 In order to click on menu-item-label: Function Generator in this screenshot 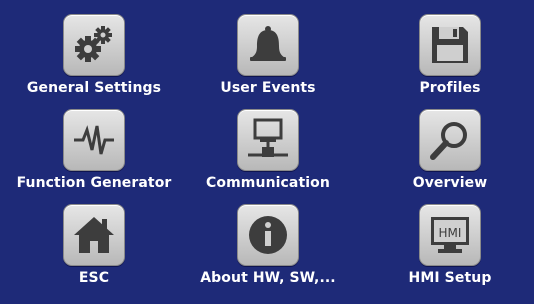, I will do `click(94, 183)`.